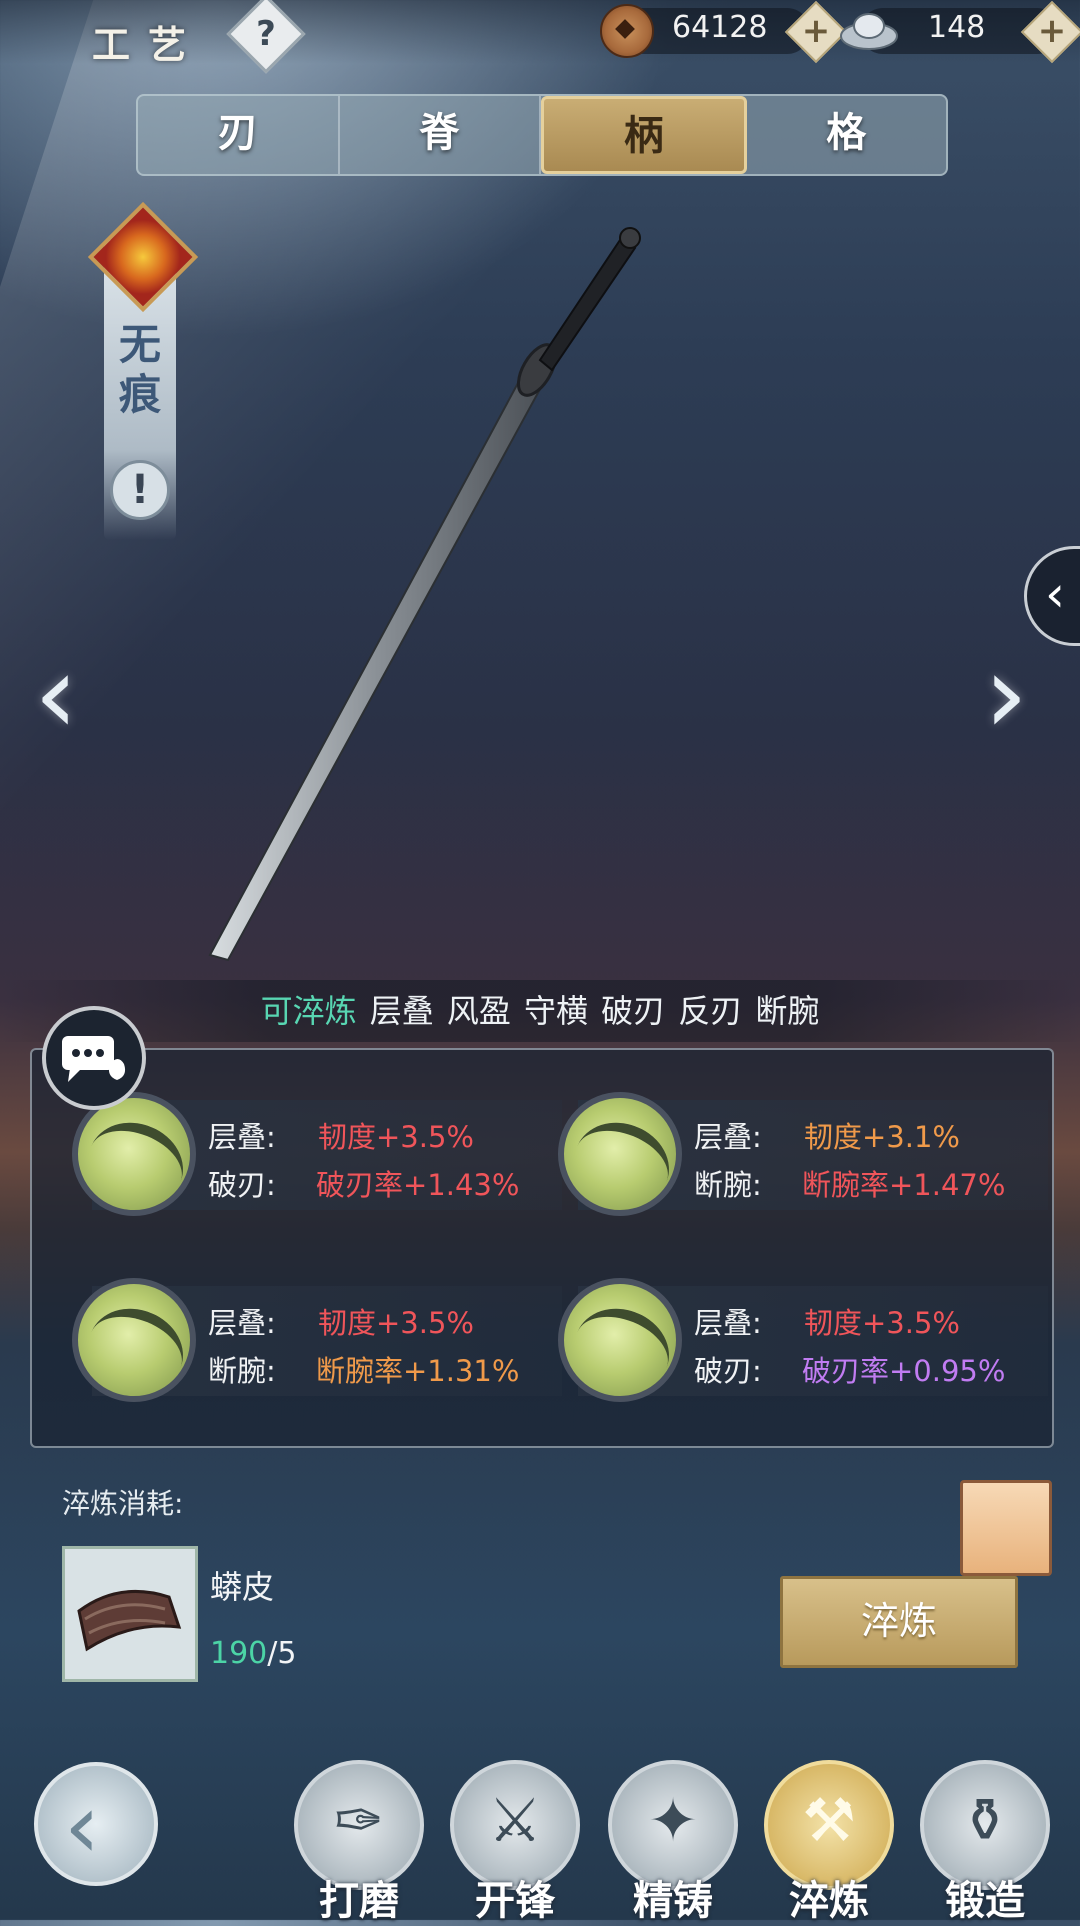 The image size is (1080, 1926). I want to click on next-weapon-arrow: ›, so click(1006, 694).